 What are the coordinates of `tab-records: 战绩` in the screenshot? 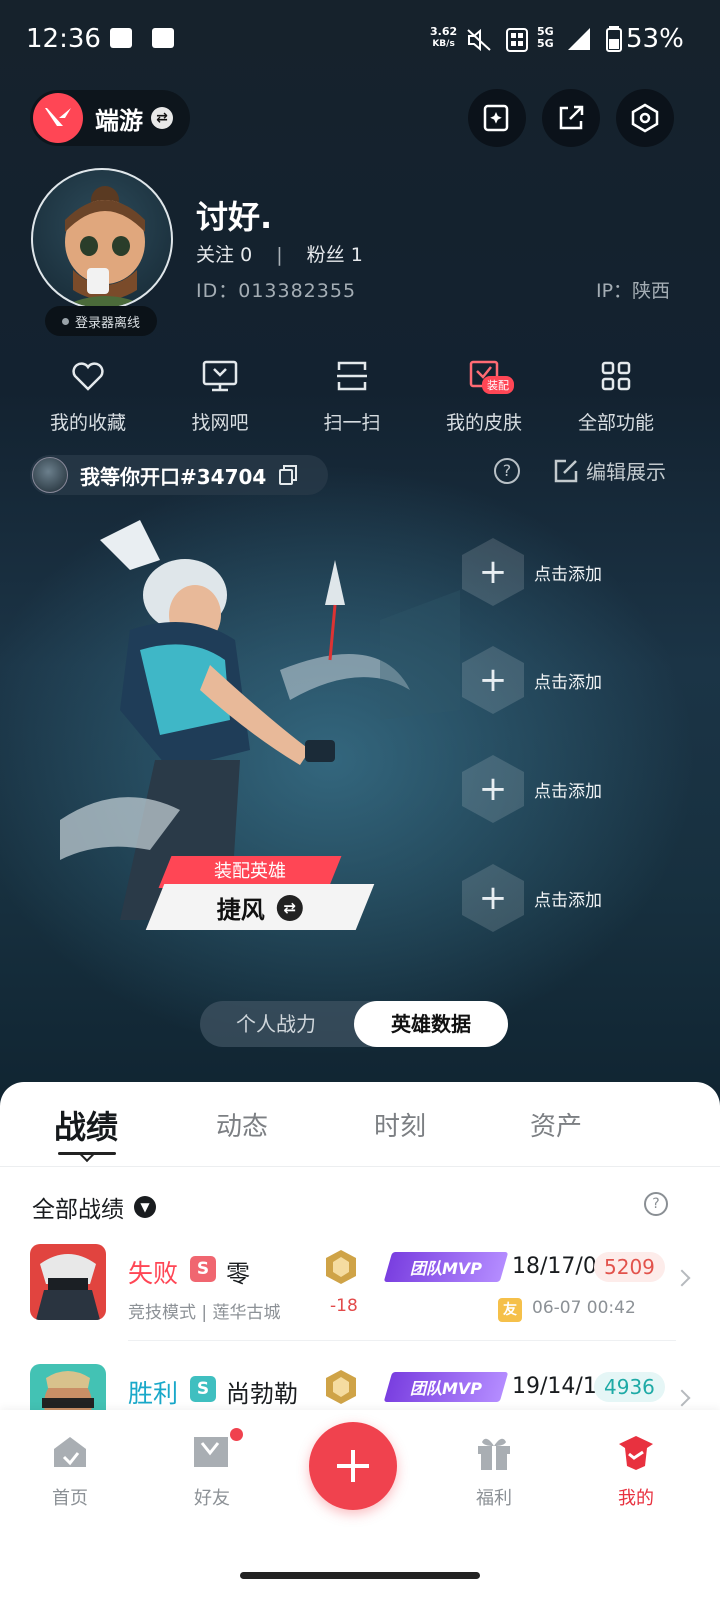 It's located at (86, 1125).